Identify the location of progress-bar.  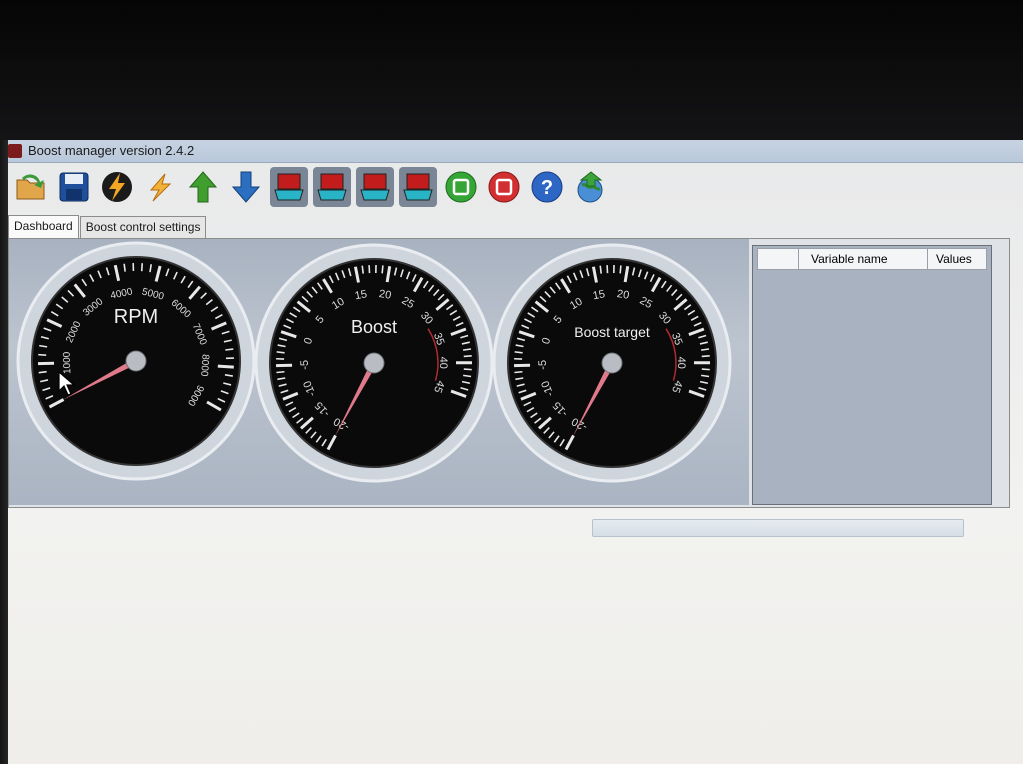
(778, 528).